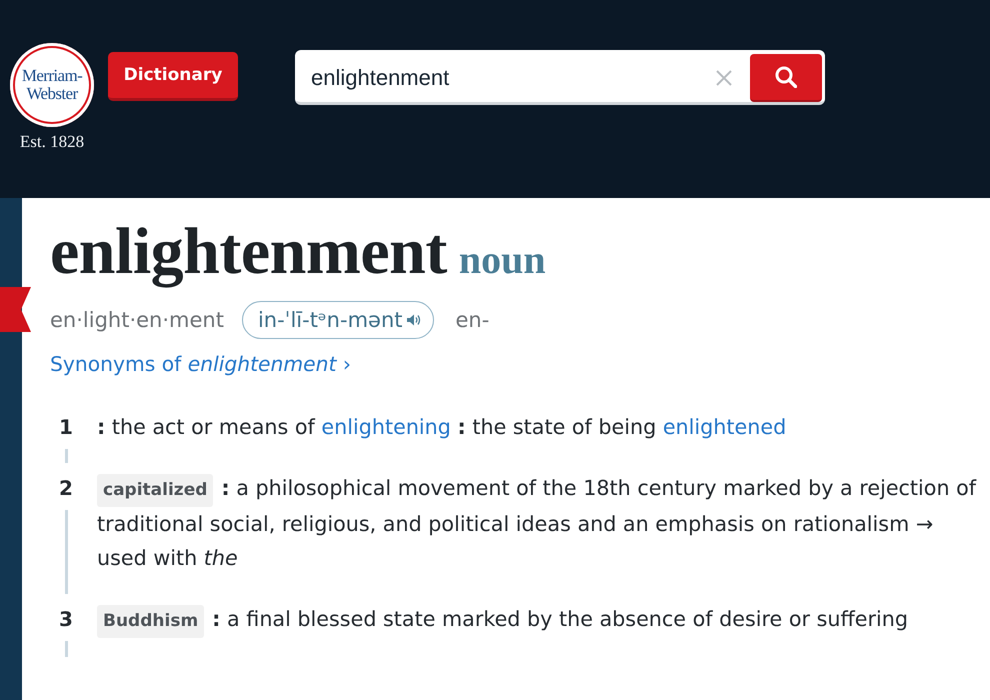 This screenshot has width=990, height=700. Describe the element at coordinates (413, 320) in the screenshot. I see `speaker-icon` at that location.